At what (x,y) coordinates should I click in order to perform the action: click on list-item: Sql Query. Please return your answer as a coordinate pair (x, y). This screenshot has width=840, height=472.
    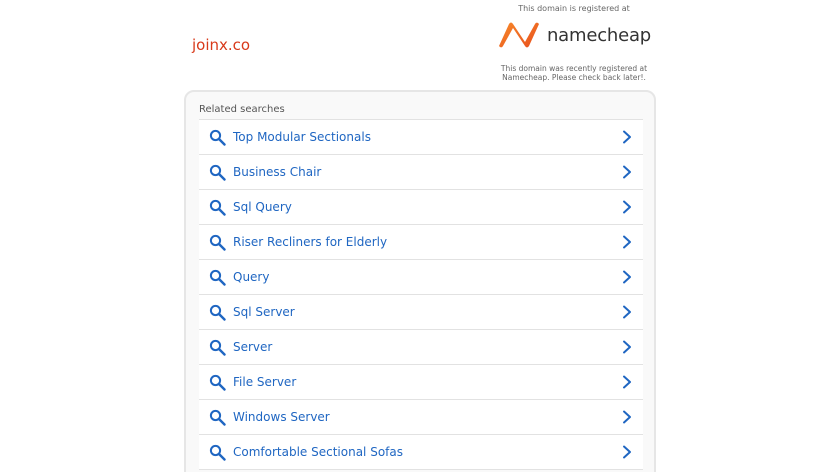
    Looking at the image, I should click on (421, 207).